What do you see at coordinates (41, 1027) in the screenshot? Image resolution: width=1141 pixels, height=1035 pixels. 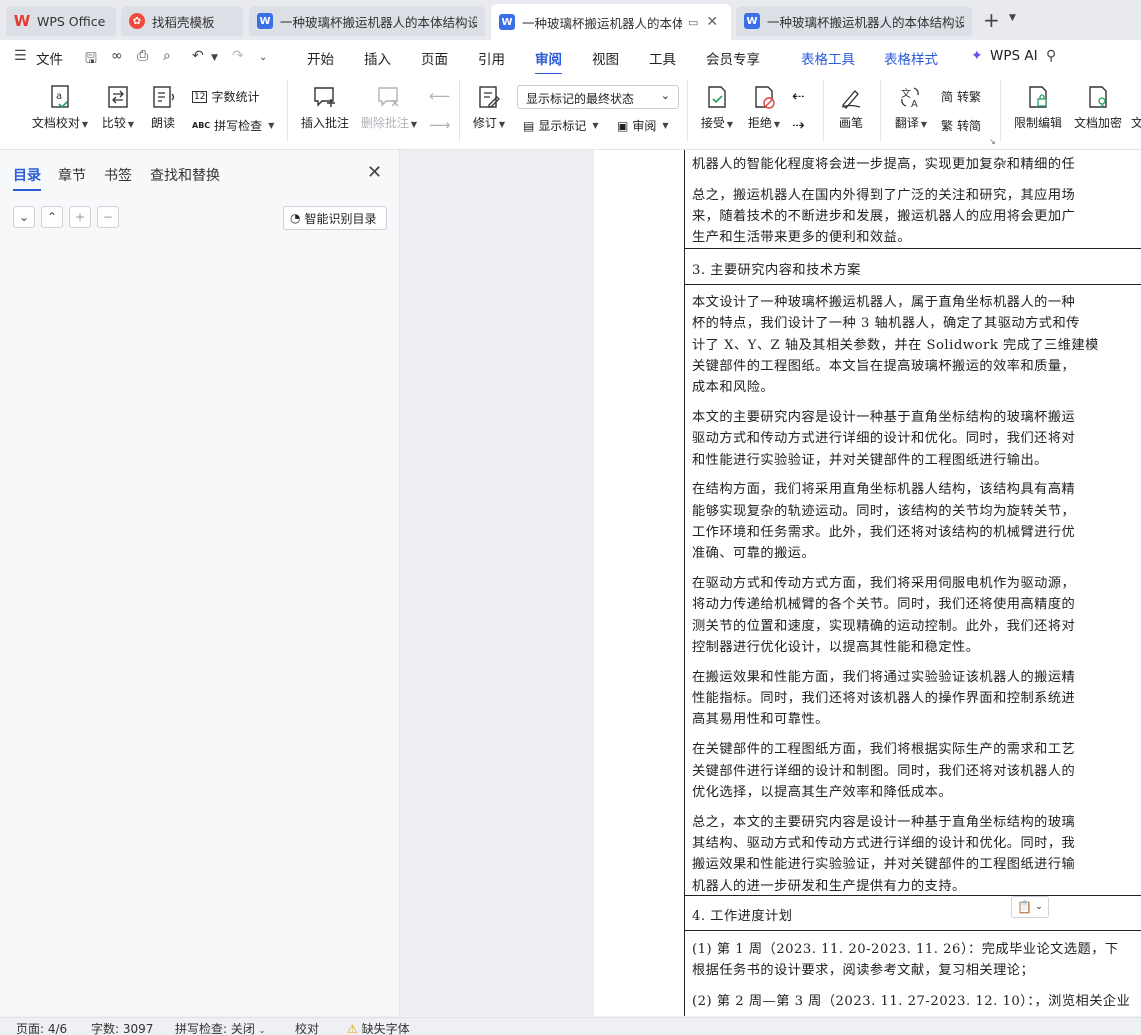 I see `page-indicator: 页面: 4/6` at bounding box center [41, 1027].